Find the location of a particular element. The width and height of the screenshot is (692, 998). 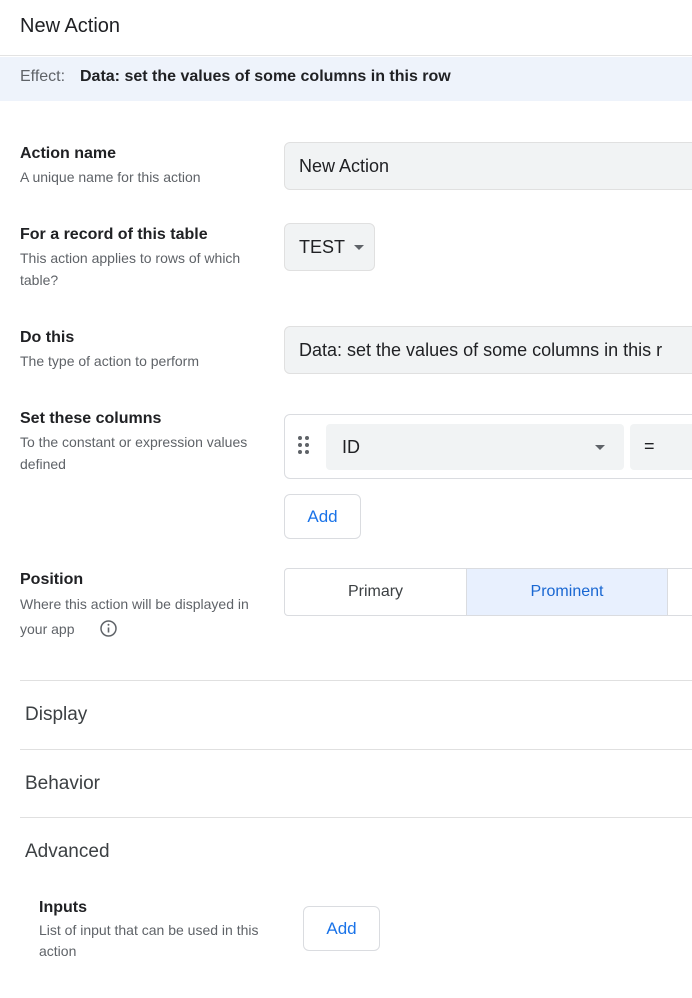

action-name-input: New Action is located at coordinates (488, 166).